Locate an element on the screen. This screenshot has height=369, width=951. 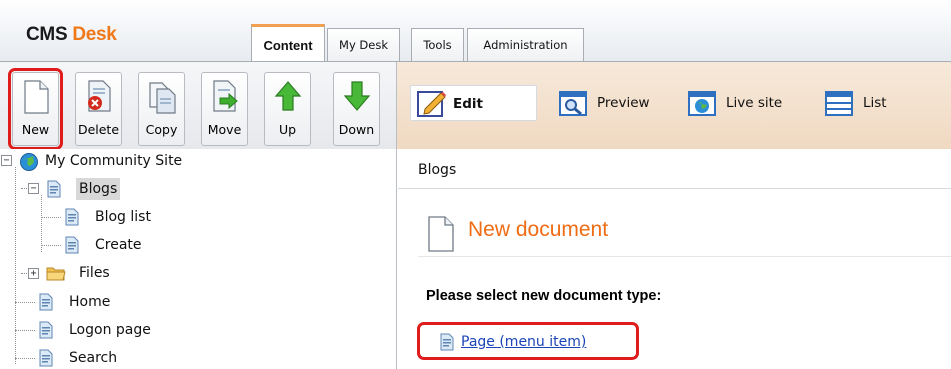
list-icon is located at coordinates (839, 103).